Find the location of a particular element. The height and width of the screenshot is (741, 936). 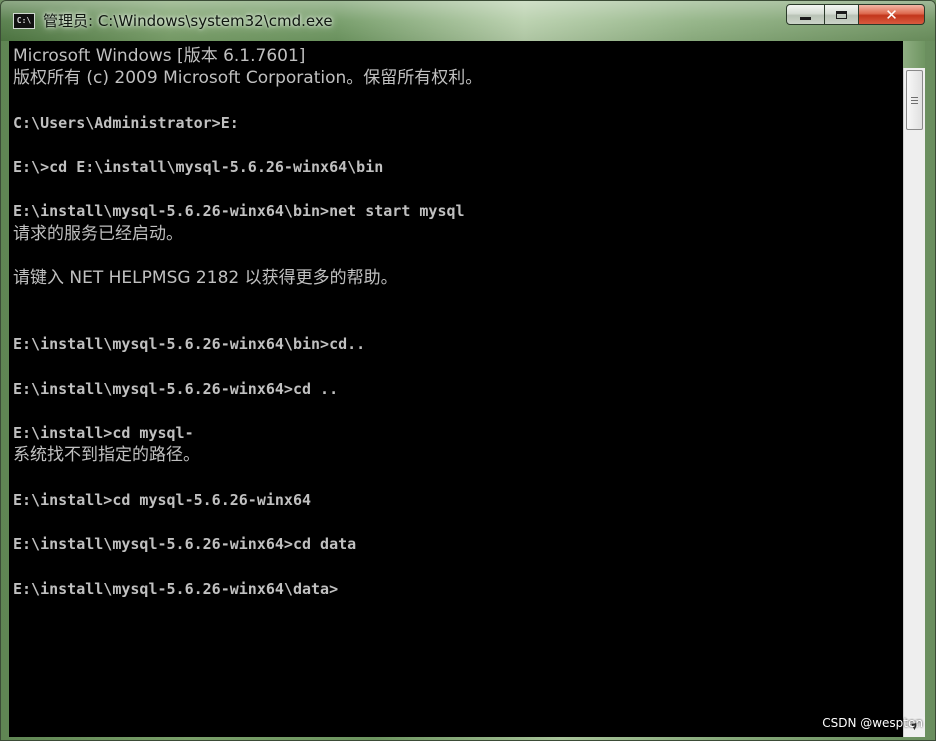

console-line: C:\Users\Administrator>E: is located at coordinates (126, 122).